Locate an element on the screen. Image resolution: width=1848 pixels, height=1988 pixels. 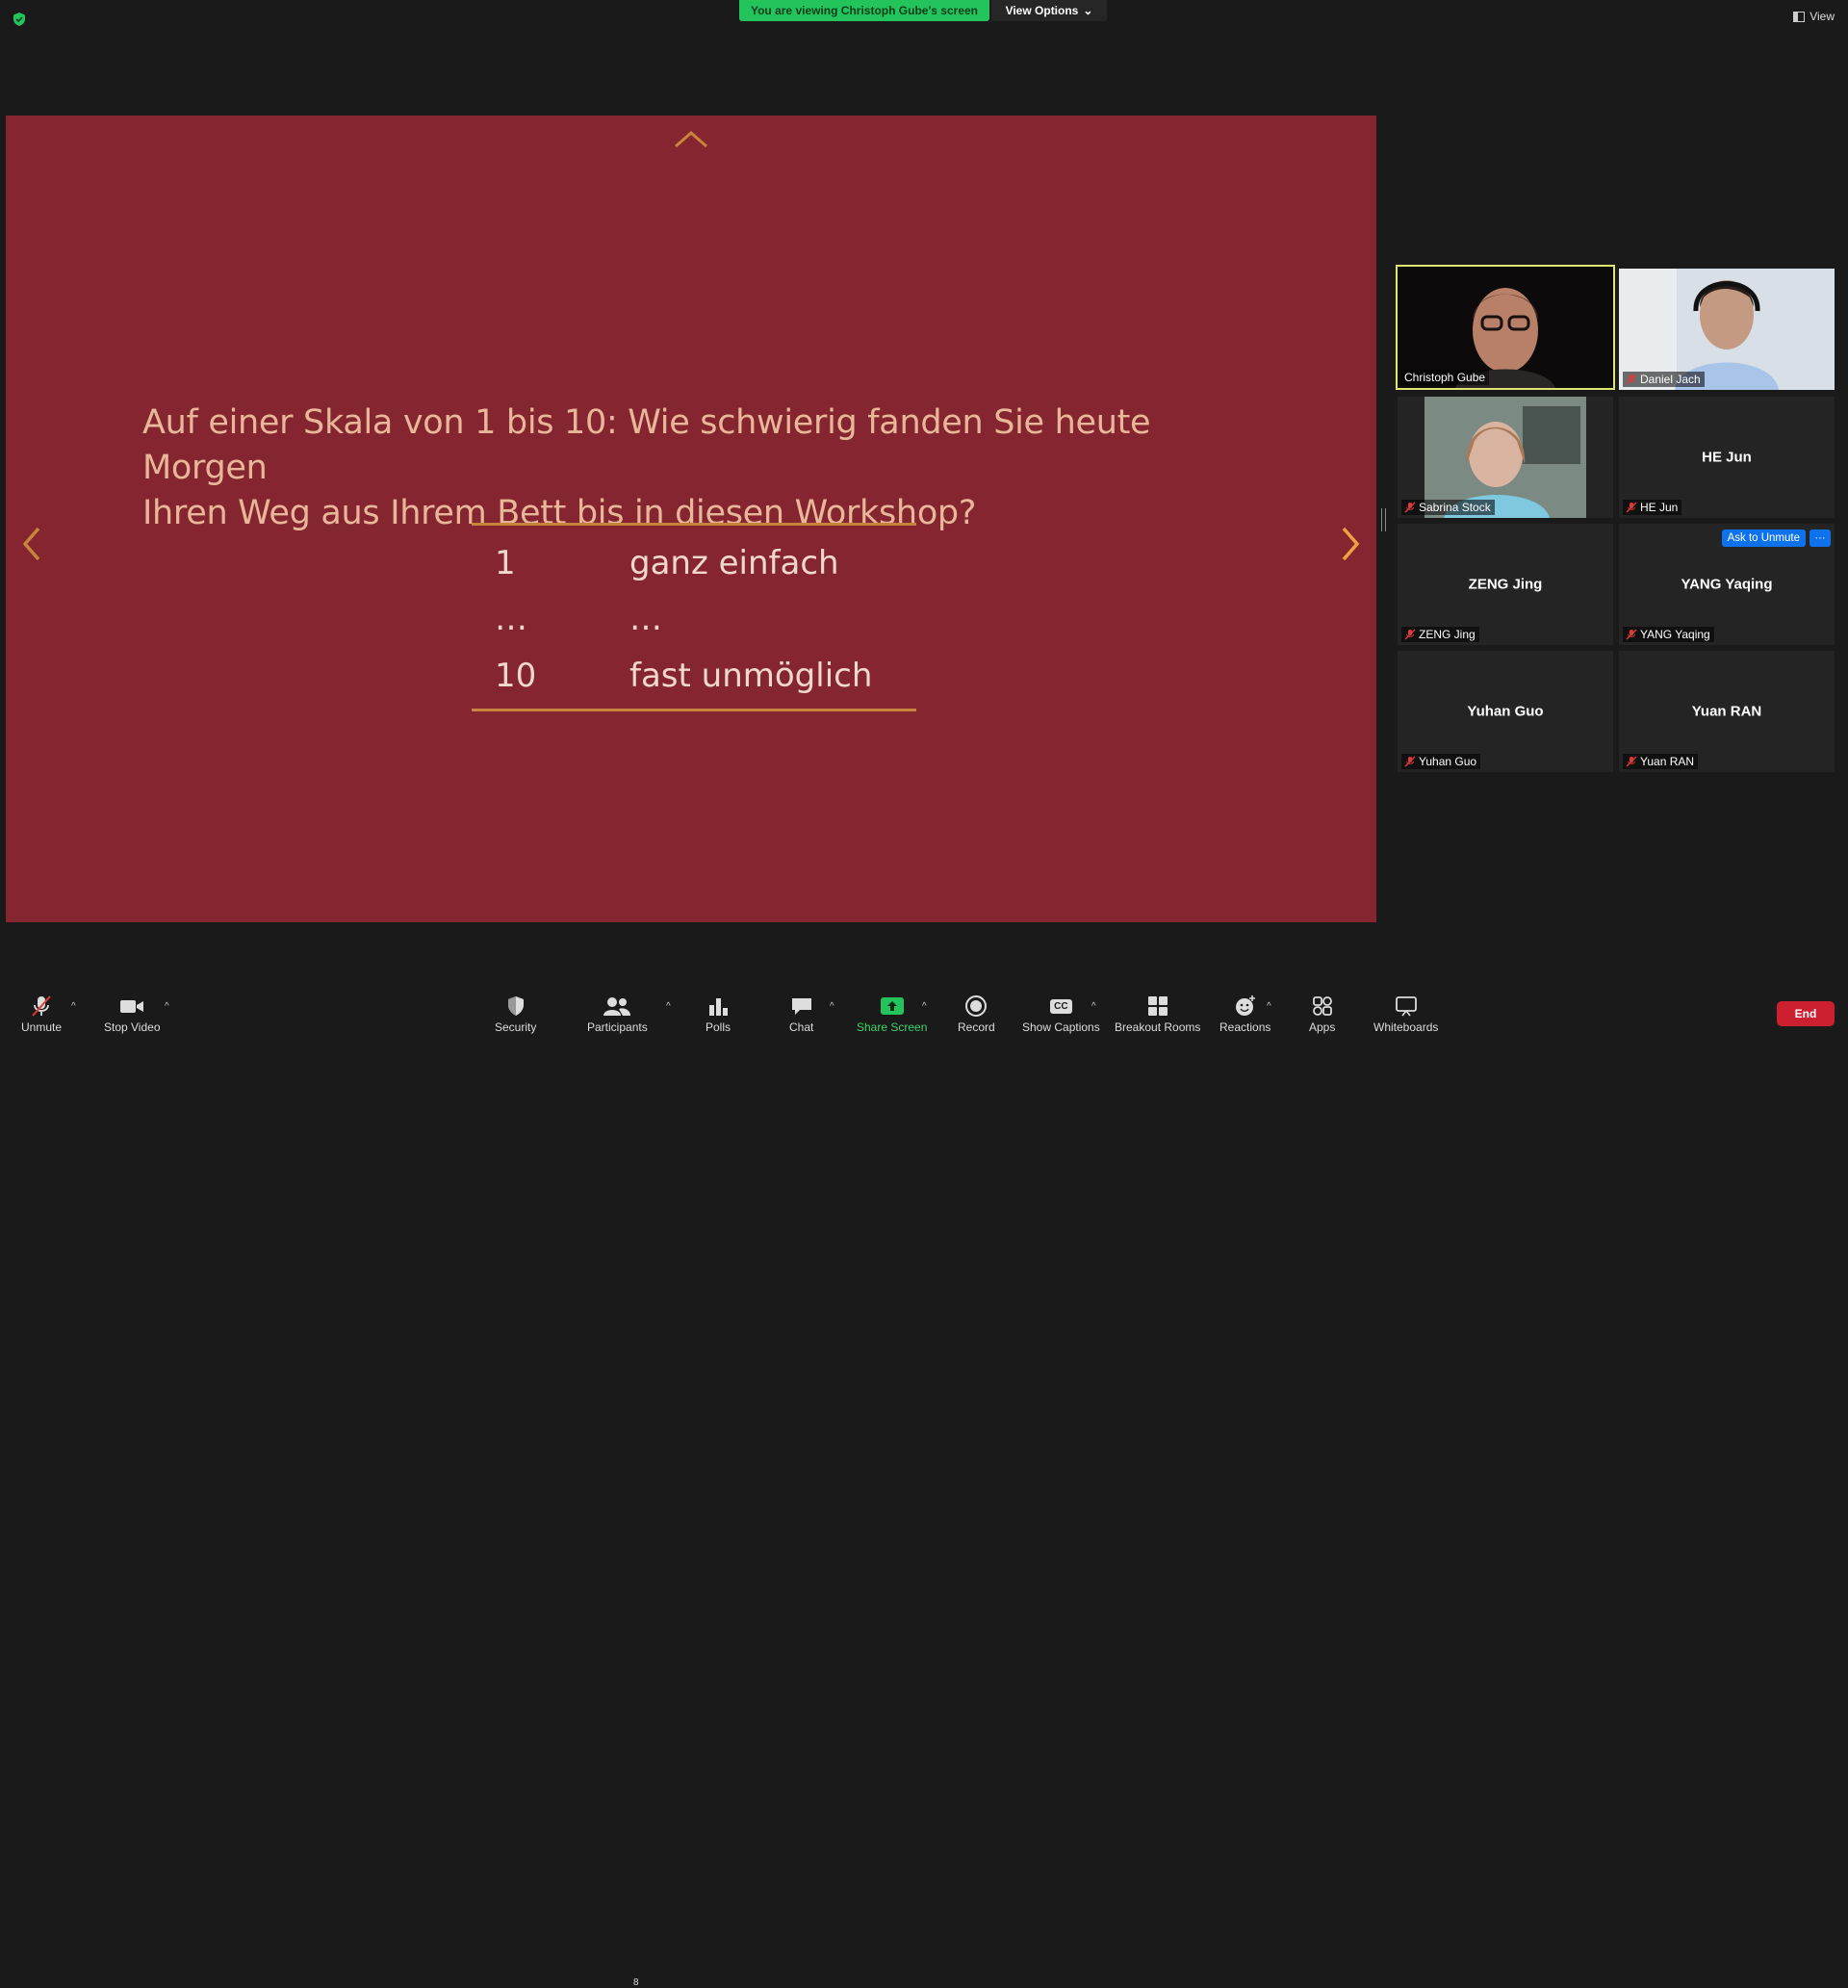
show-captions-button: CC Show Captions is located at coordinates (1061, 1014).